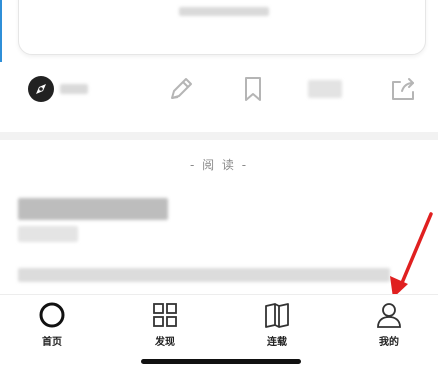 The width and height of the screenshot is (438, 367). Describe the element at coordinates (403, 89) in the screenshot. I see `share-icon` at that location.